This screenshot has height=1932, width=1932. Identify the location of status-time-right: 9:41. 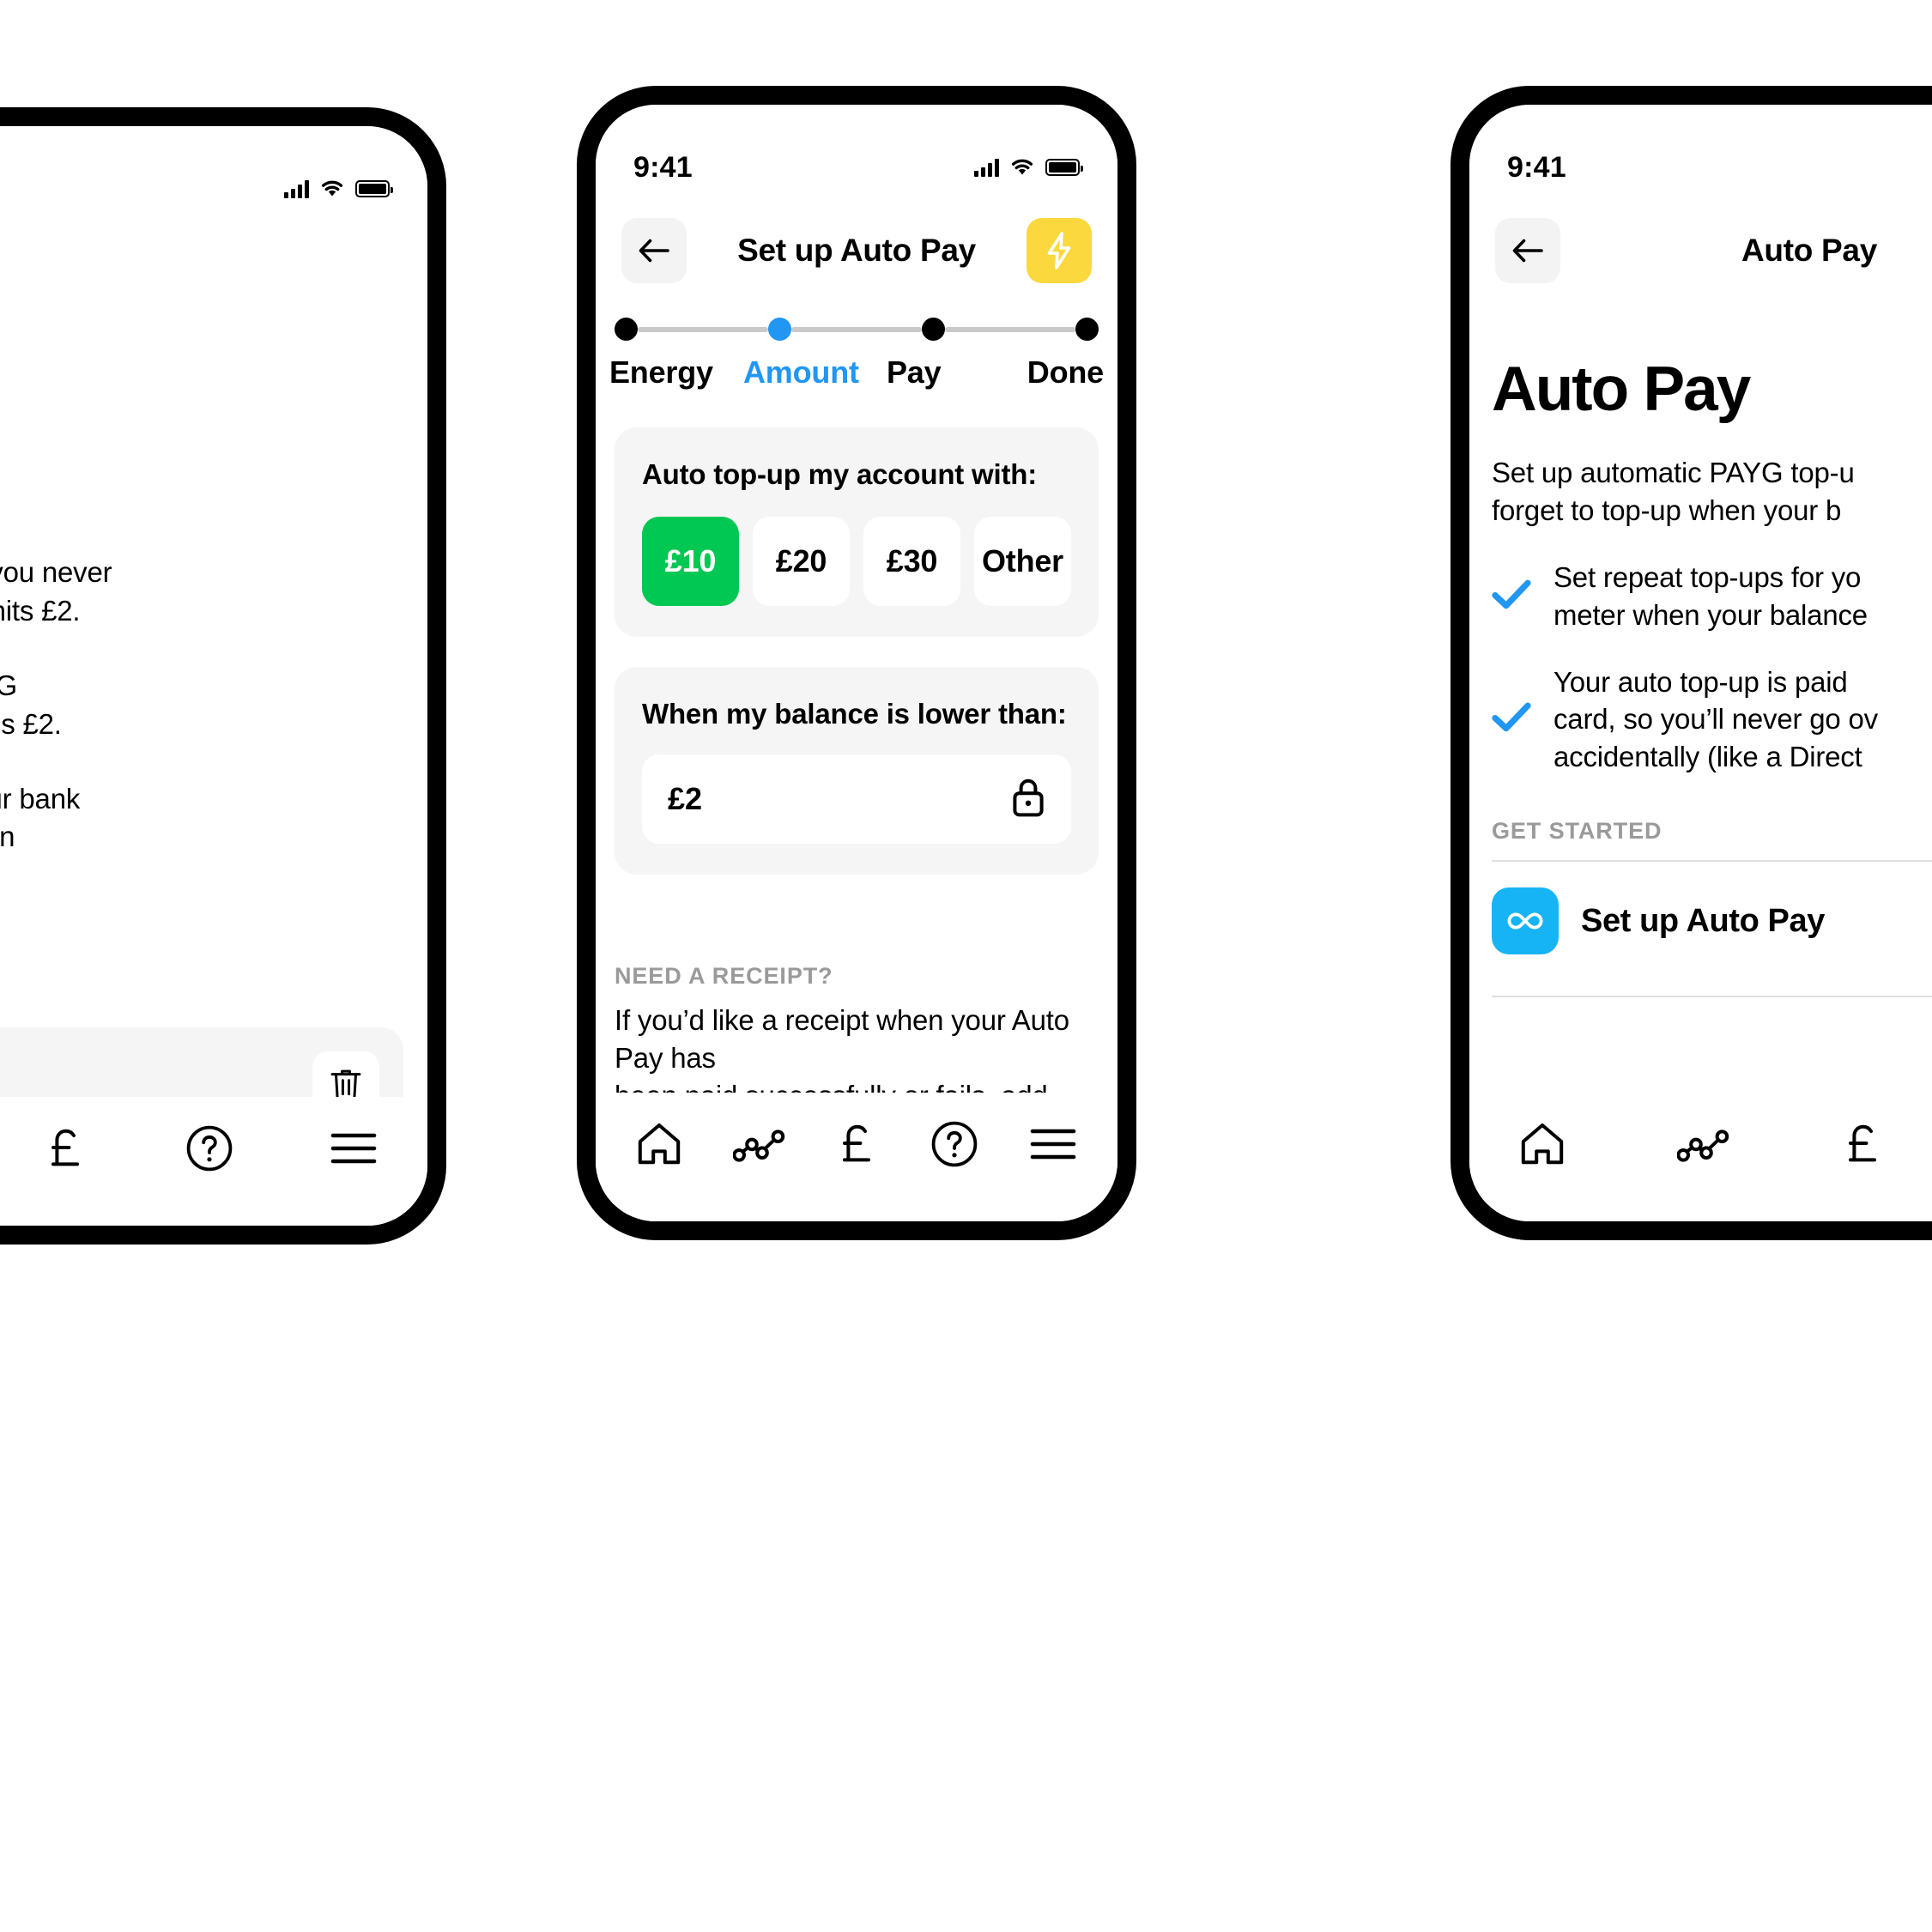
(1536, 167).